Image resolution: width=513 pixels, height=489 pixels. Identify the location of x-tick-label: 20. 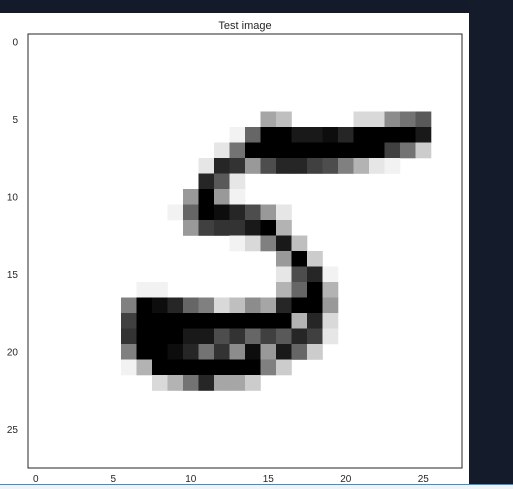
(346, 479).